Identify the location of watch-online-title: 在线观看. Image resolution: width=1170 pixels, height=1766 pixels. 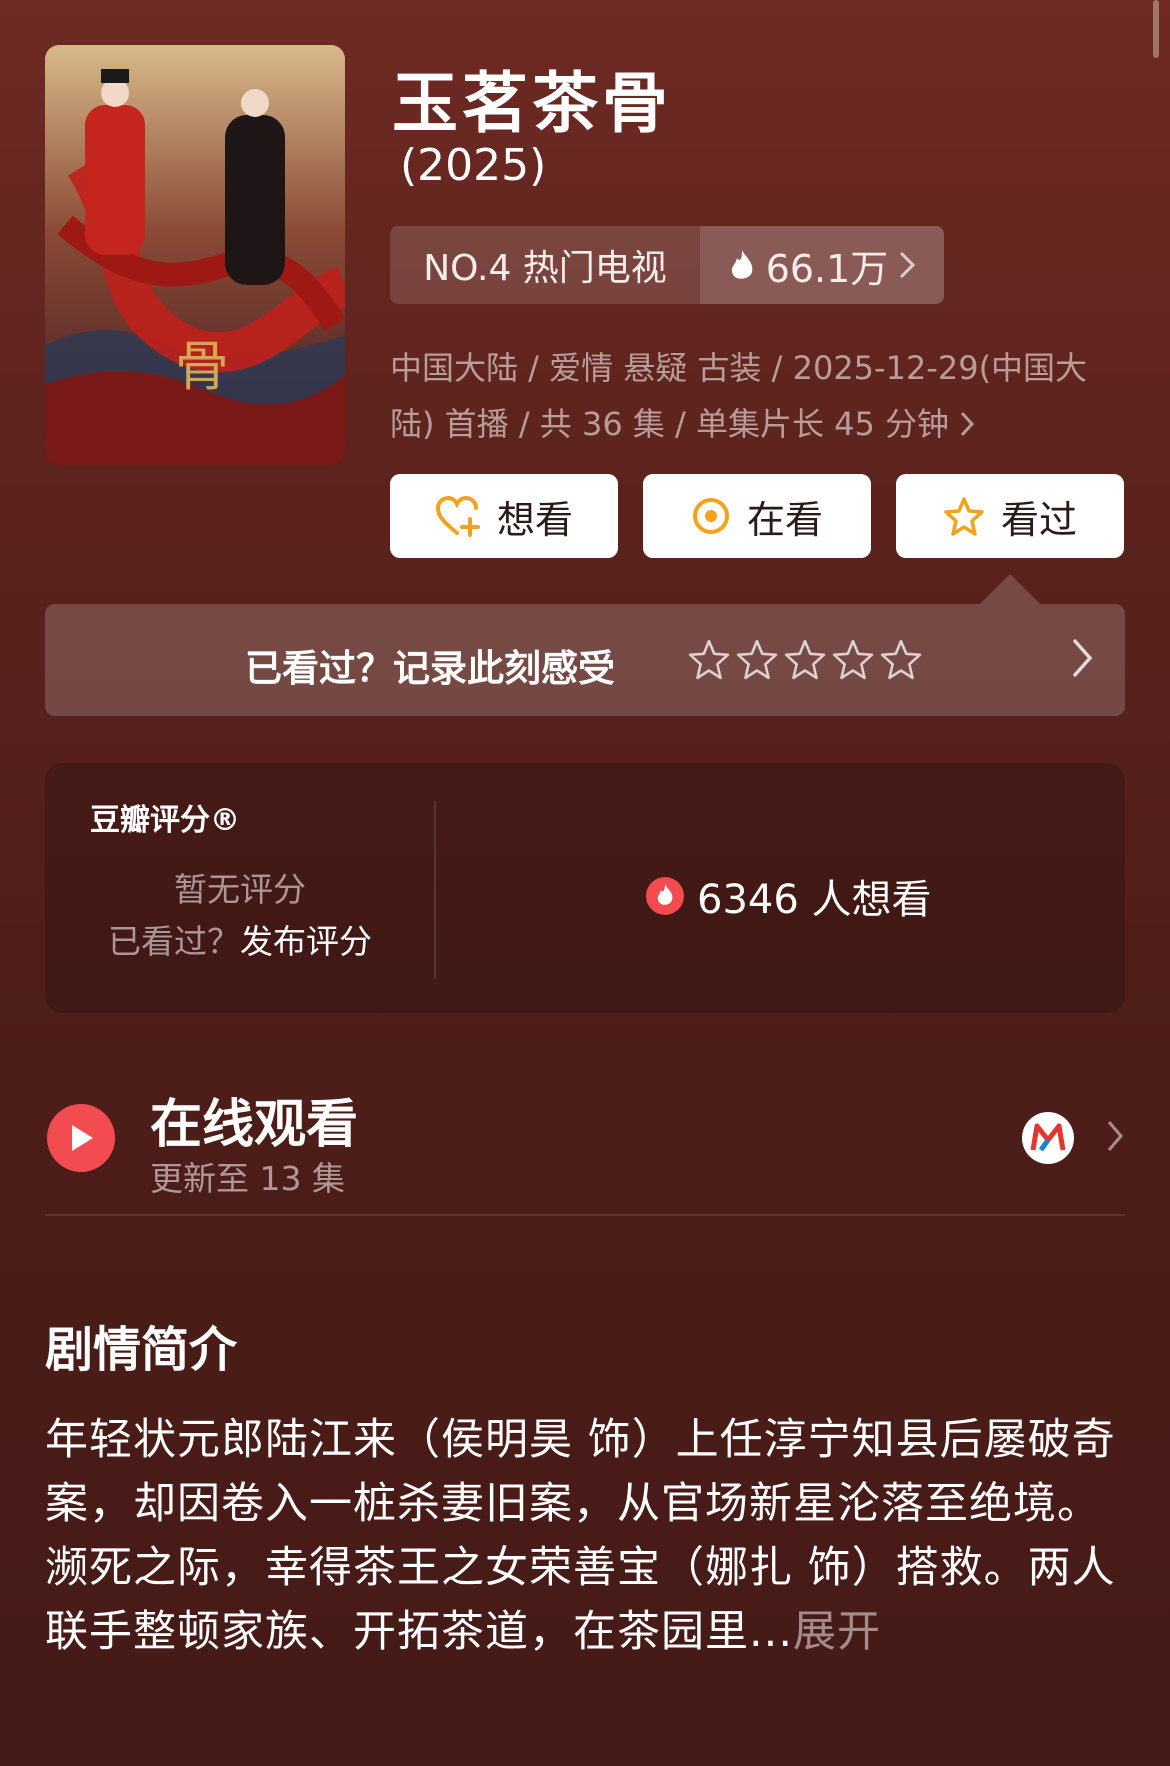
(254, 1119).